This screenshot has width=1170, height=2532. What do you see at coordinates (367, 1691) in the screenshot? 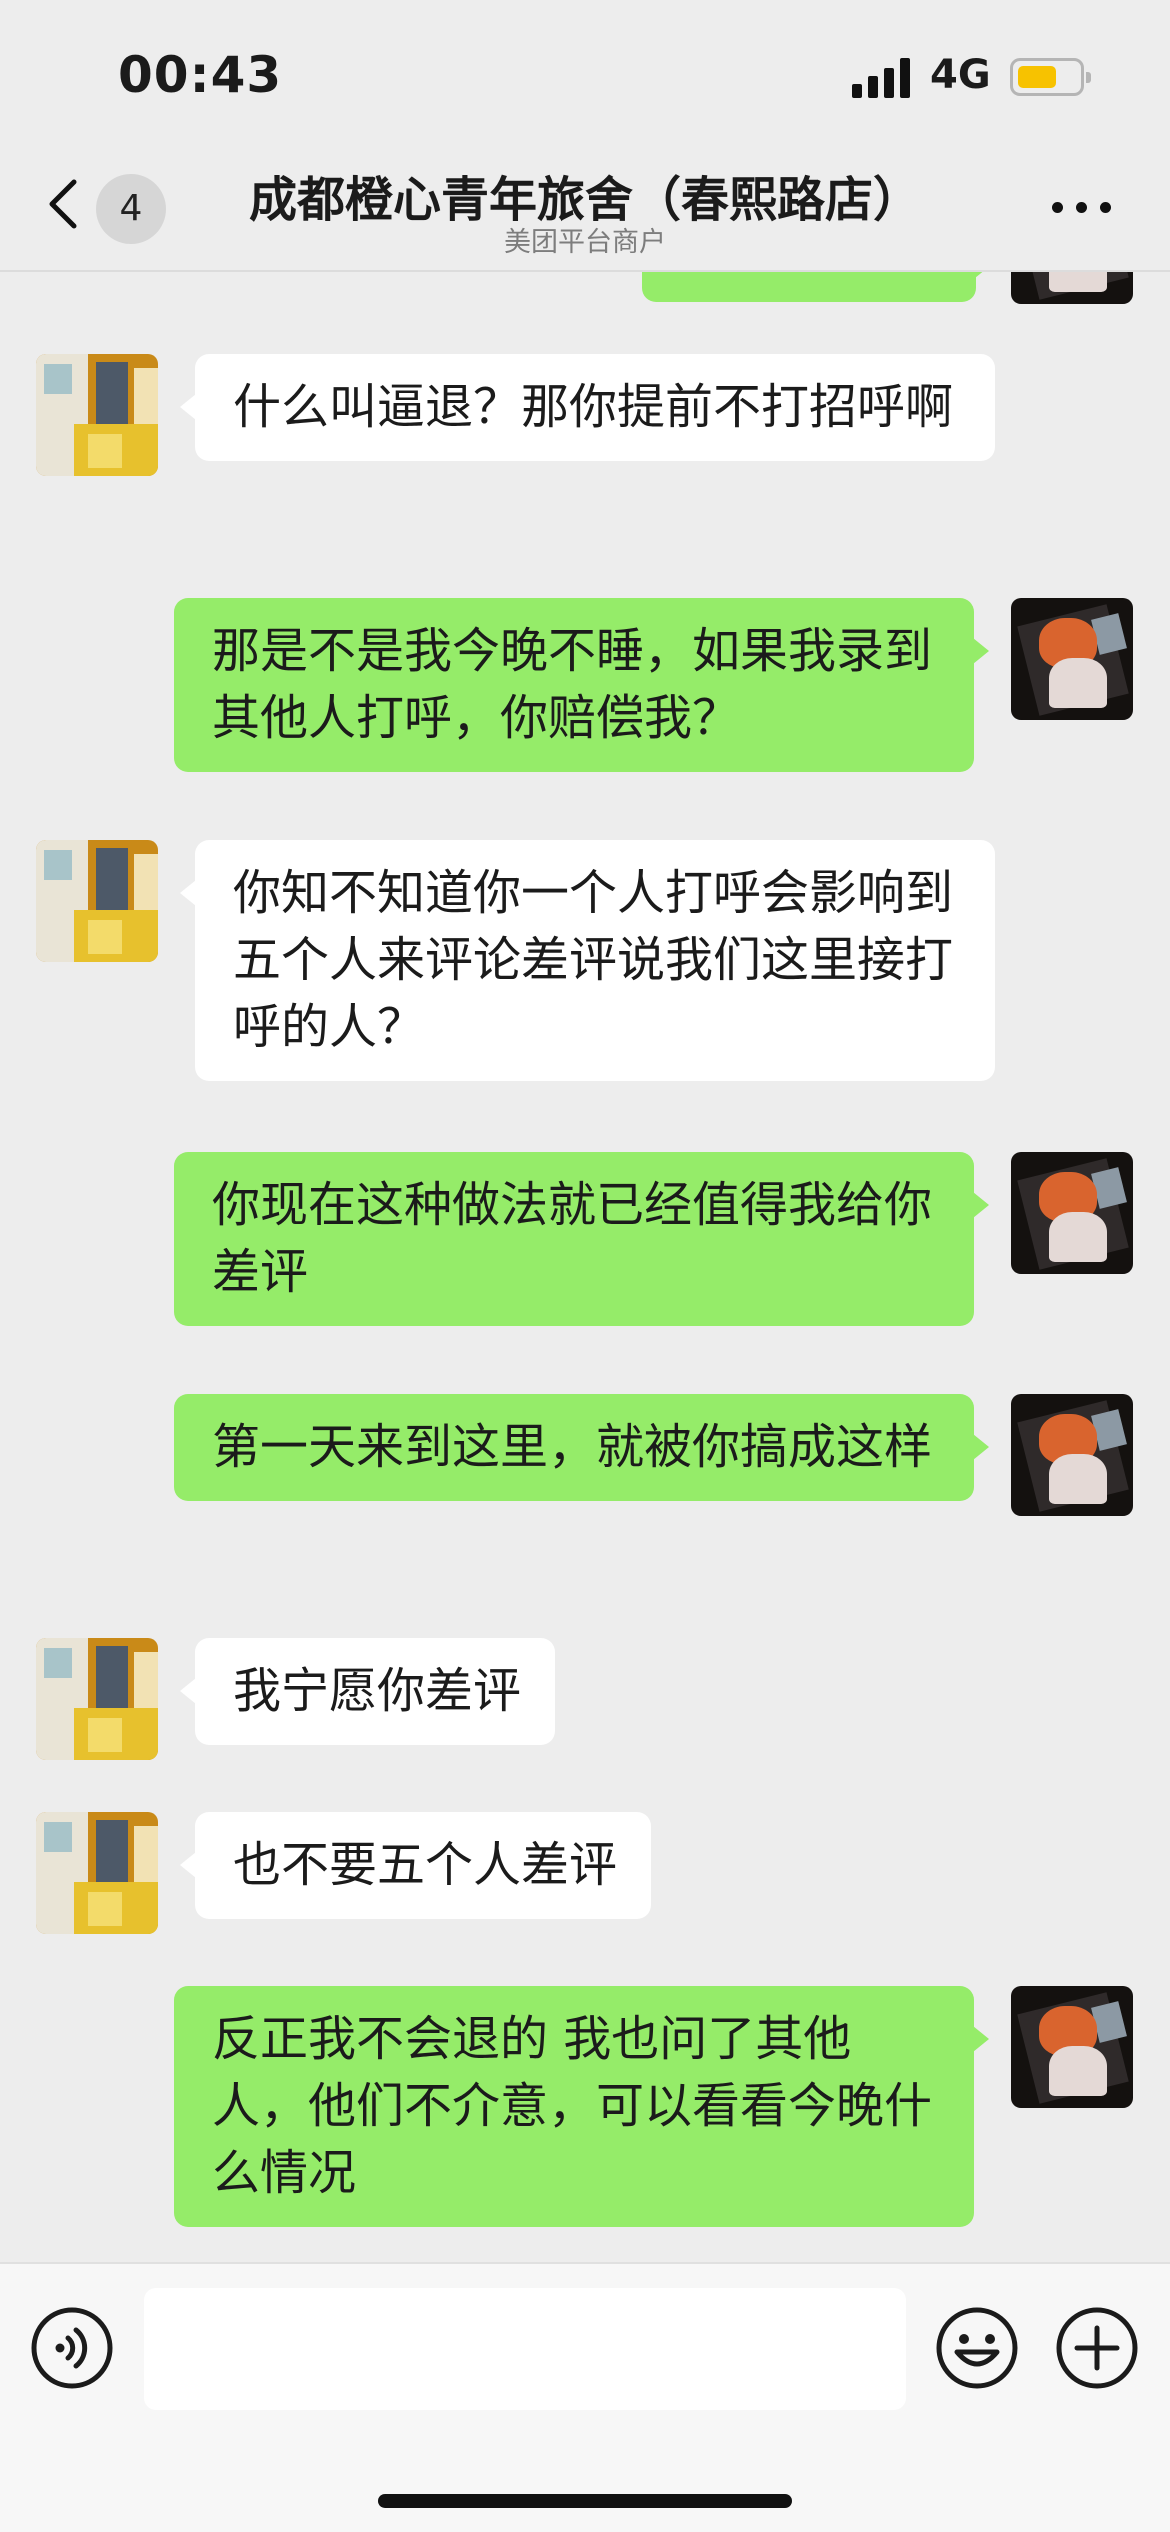
I see `message-bubble-incoming: 我宁愿你差评` at bounding box center [367, 1691].